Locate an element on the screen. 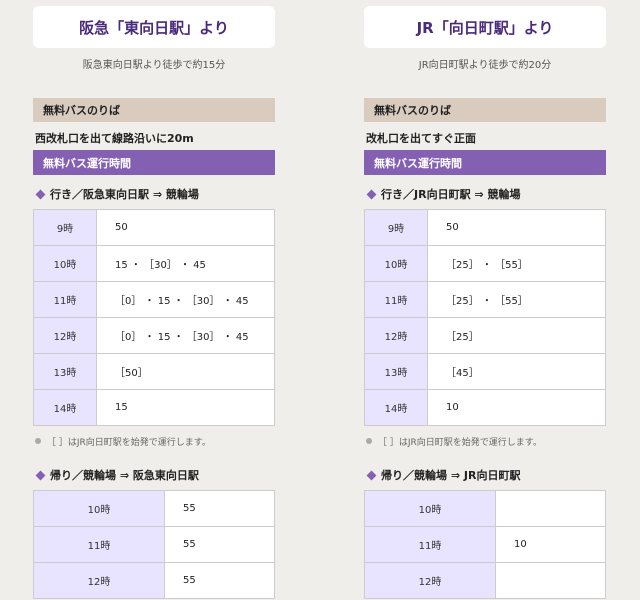 This screenshot has height=600, width=640. table-row: 11時 ［0］ ・ 15 ・ ［30］ ・ 45 is located at coordinates (154, 299).